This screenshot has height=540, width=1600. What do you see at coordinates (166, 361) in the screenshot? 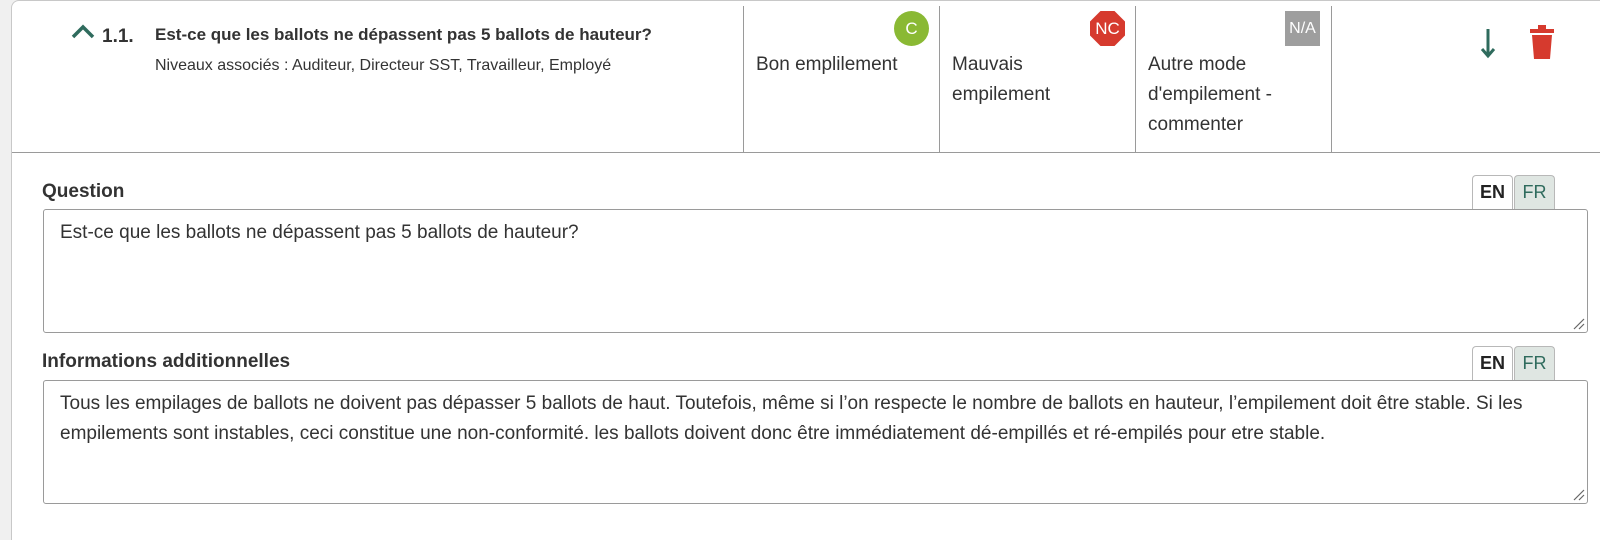
I see `additional-info-label: Informations additionnelles` at bounding box center [166, 361].